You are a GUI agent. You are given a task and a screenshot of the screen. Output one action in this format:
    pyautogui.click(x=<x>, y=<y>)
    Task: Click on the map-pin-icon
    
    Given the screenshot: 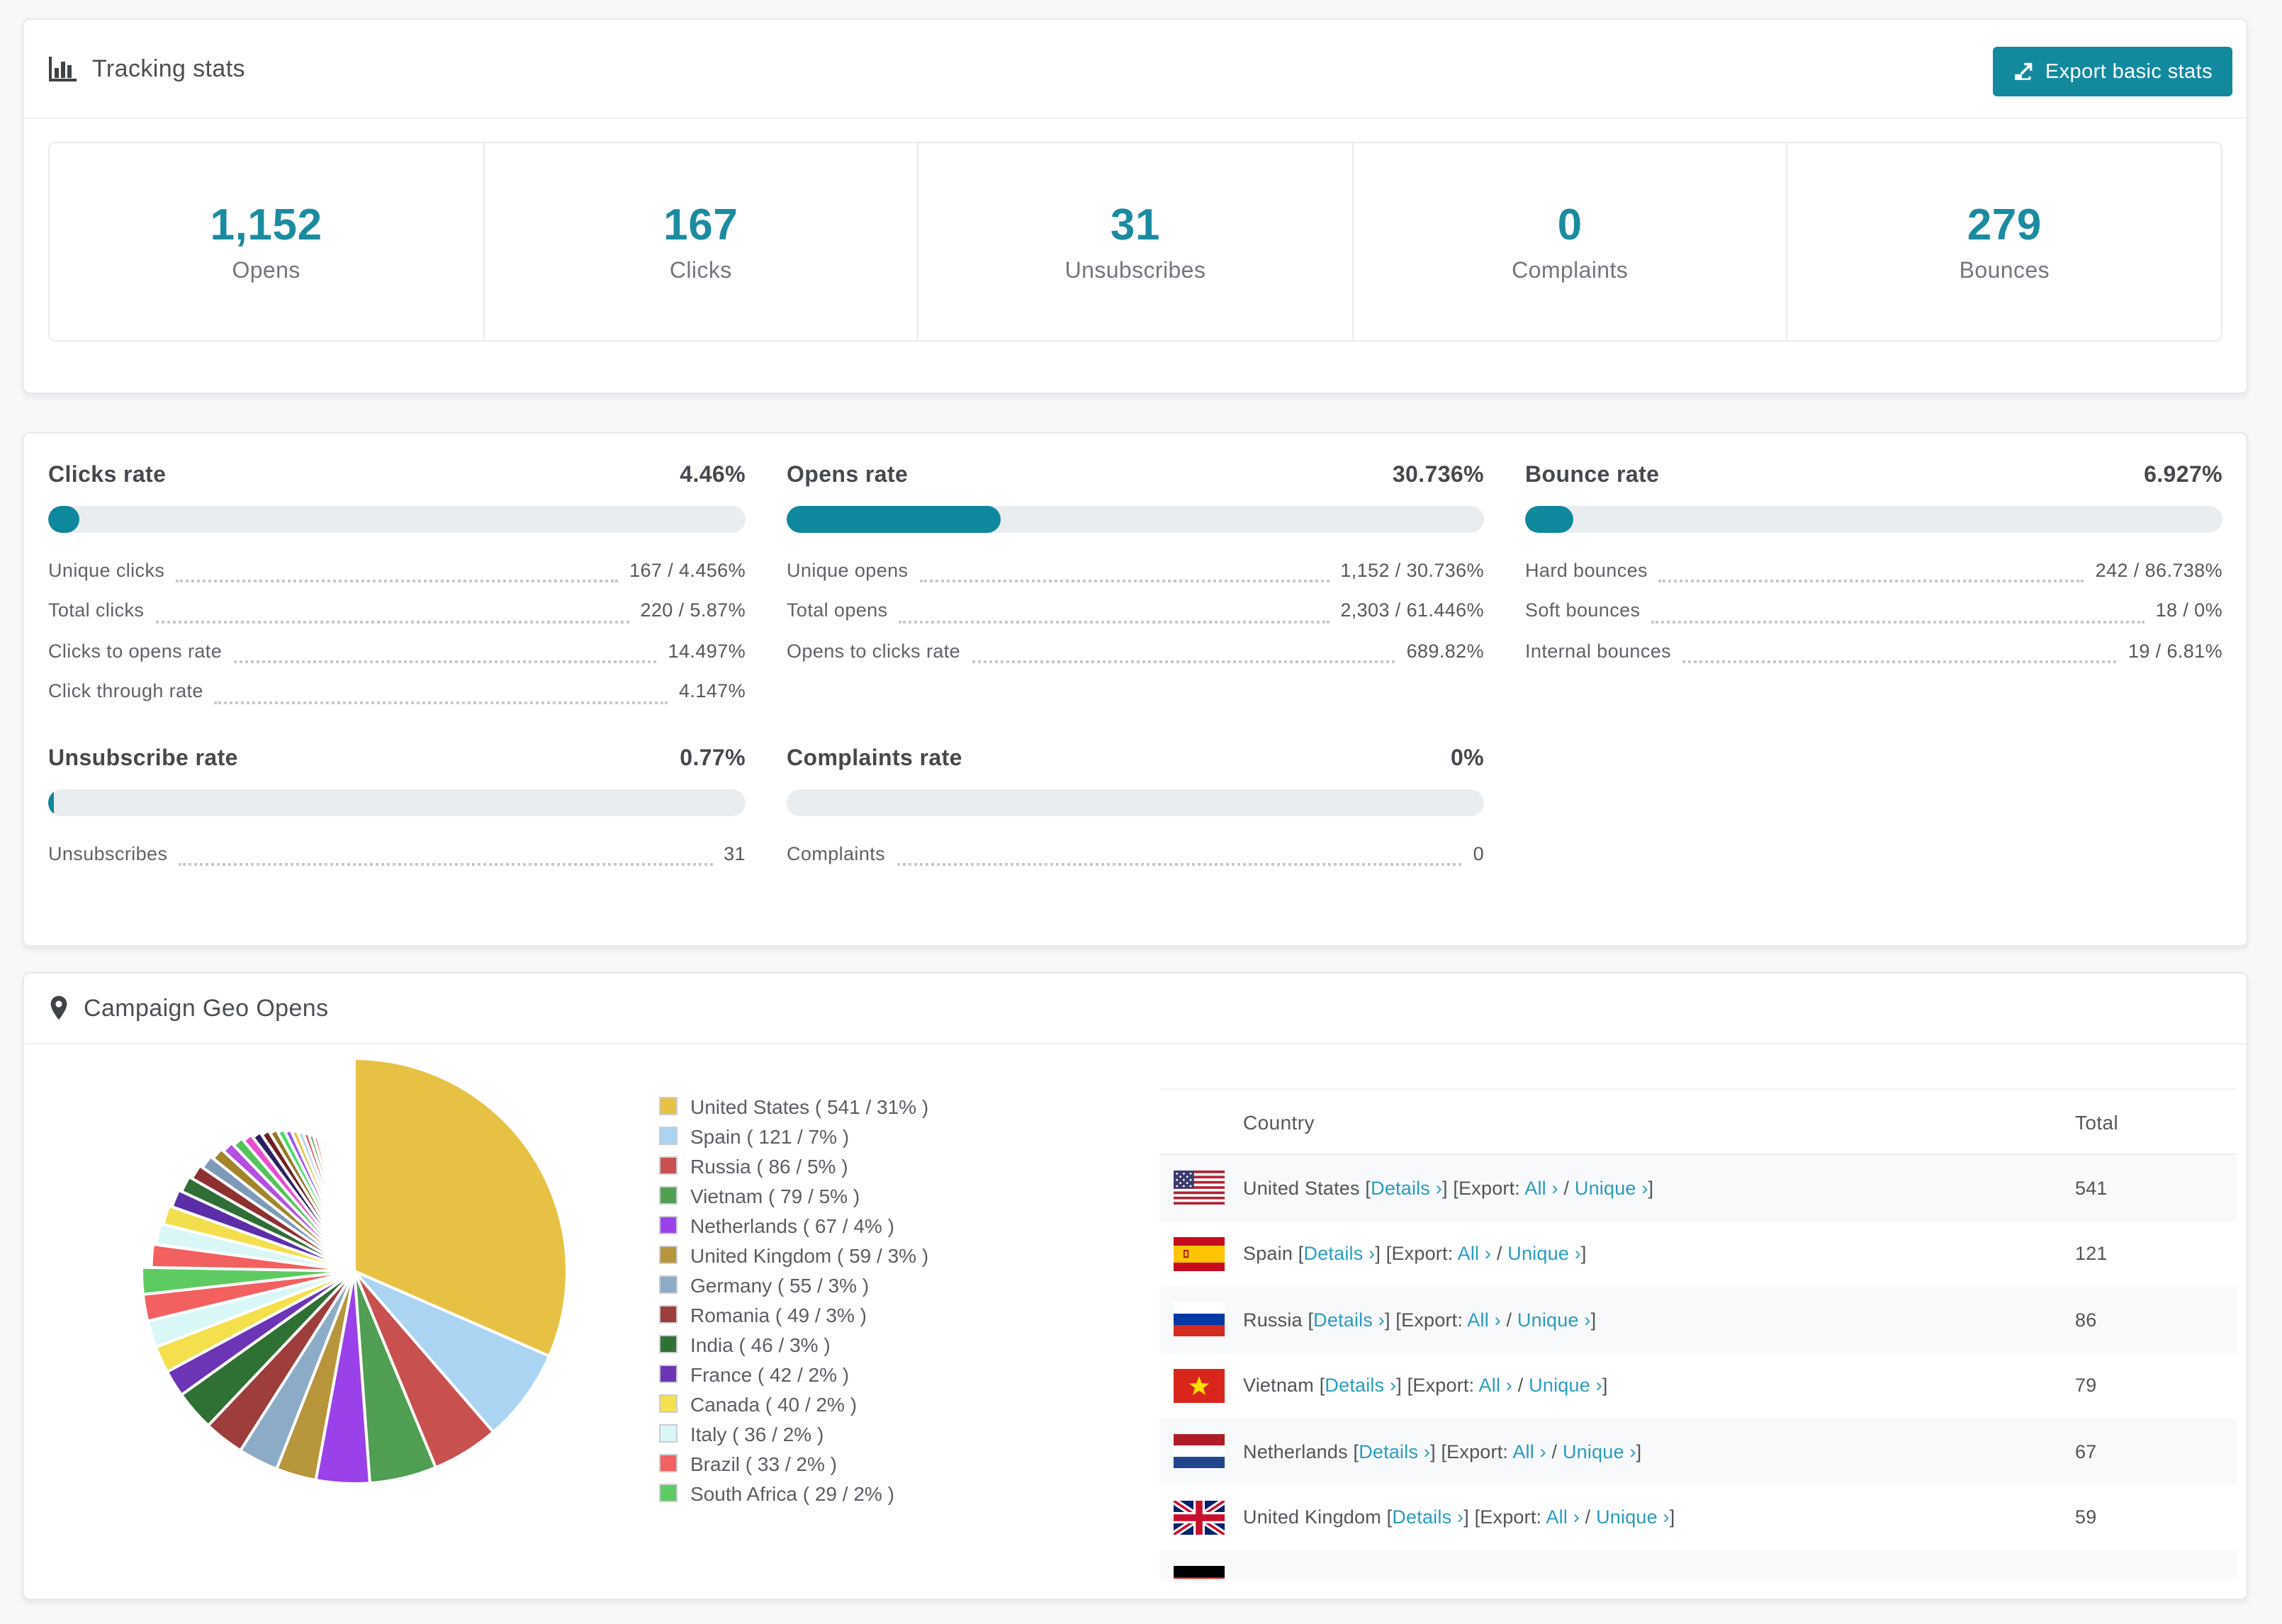 What is the action you would take?
    pyautogui.click(x=59, y=1008)
    